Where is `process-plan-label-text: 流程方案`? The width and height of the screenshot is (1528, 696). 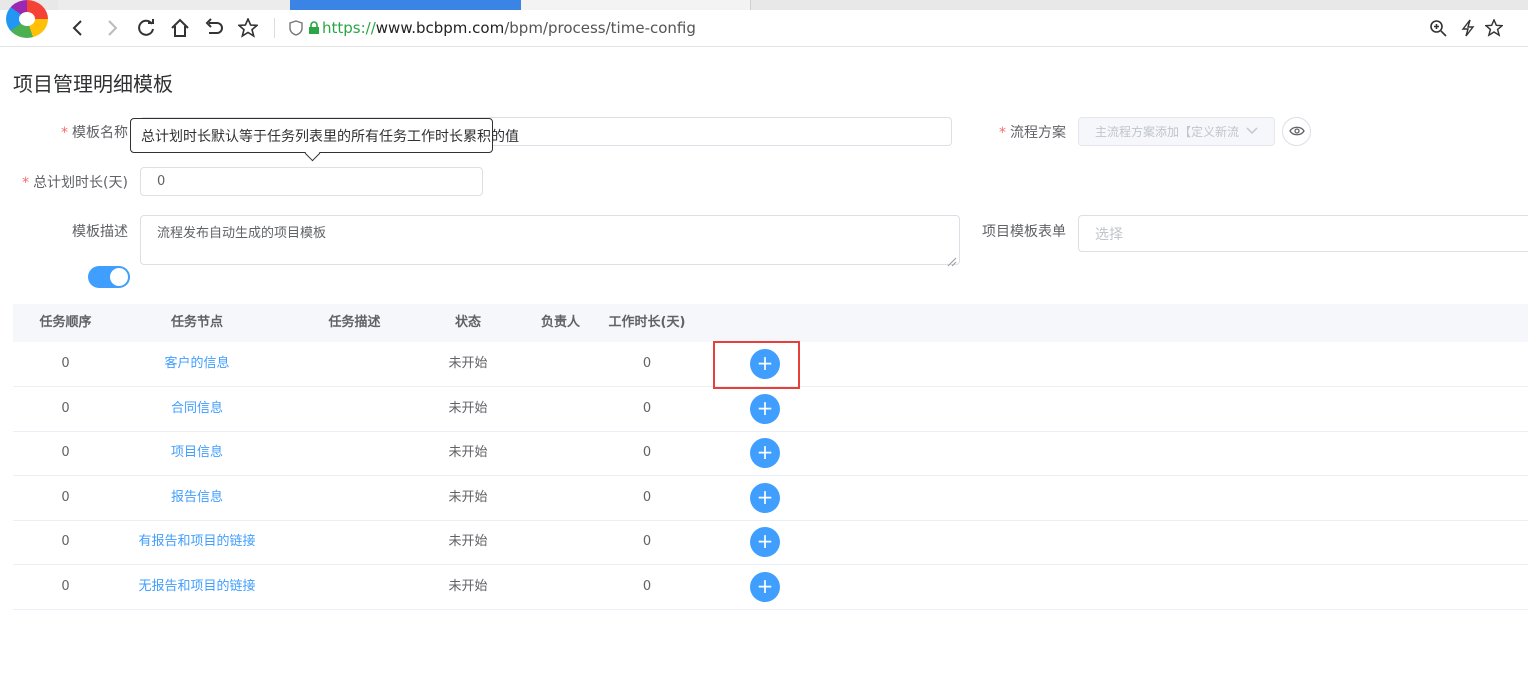 process-plan-label-text: 流程方案 is located at coordinates (1038, 133).